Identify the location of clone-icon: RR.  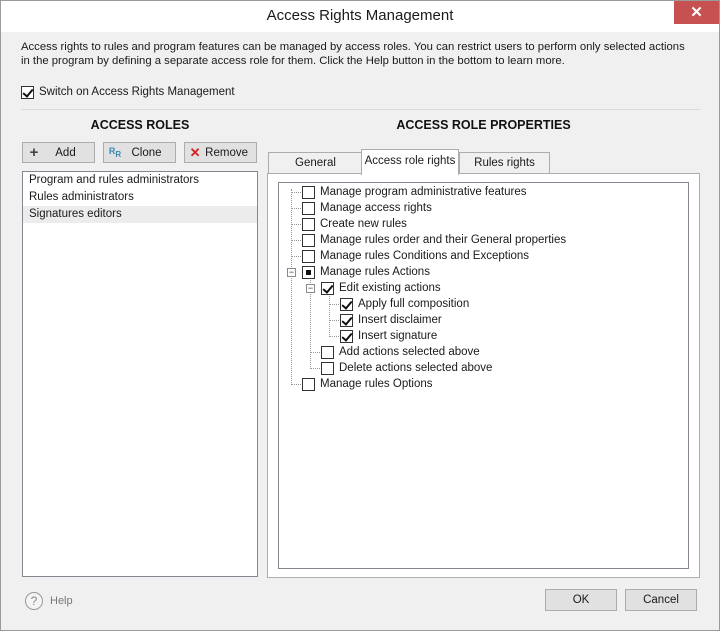
(115, 152).